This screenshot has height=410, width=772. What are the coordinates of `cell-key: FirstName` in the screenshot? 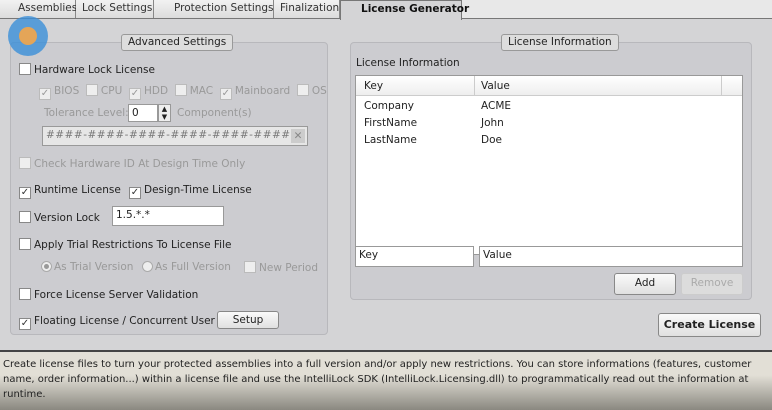 It's located at (391, 123).